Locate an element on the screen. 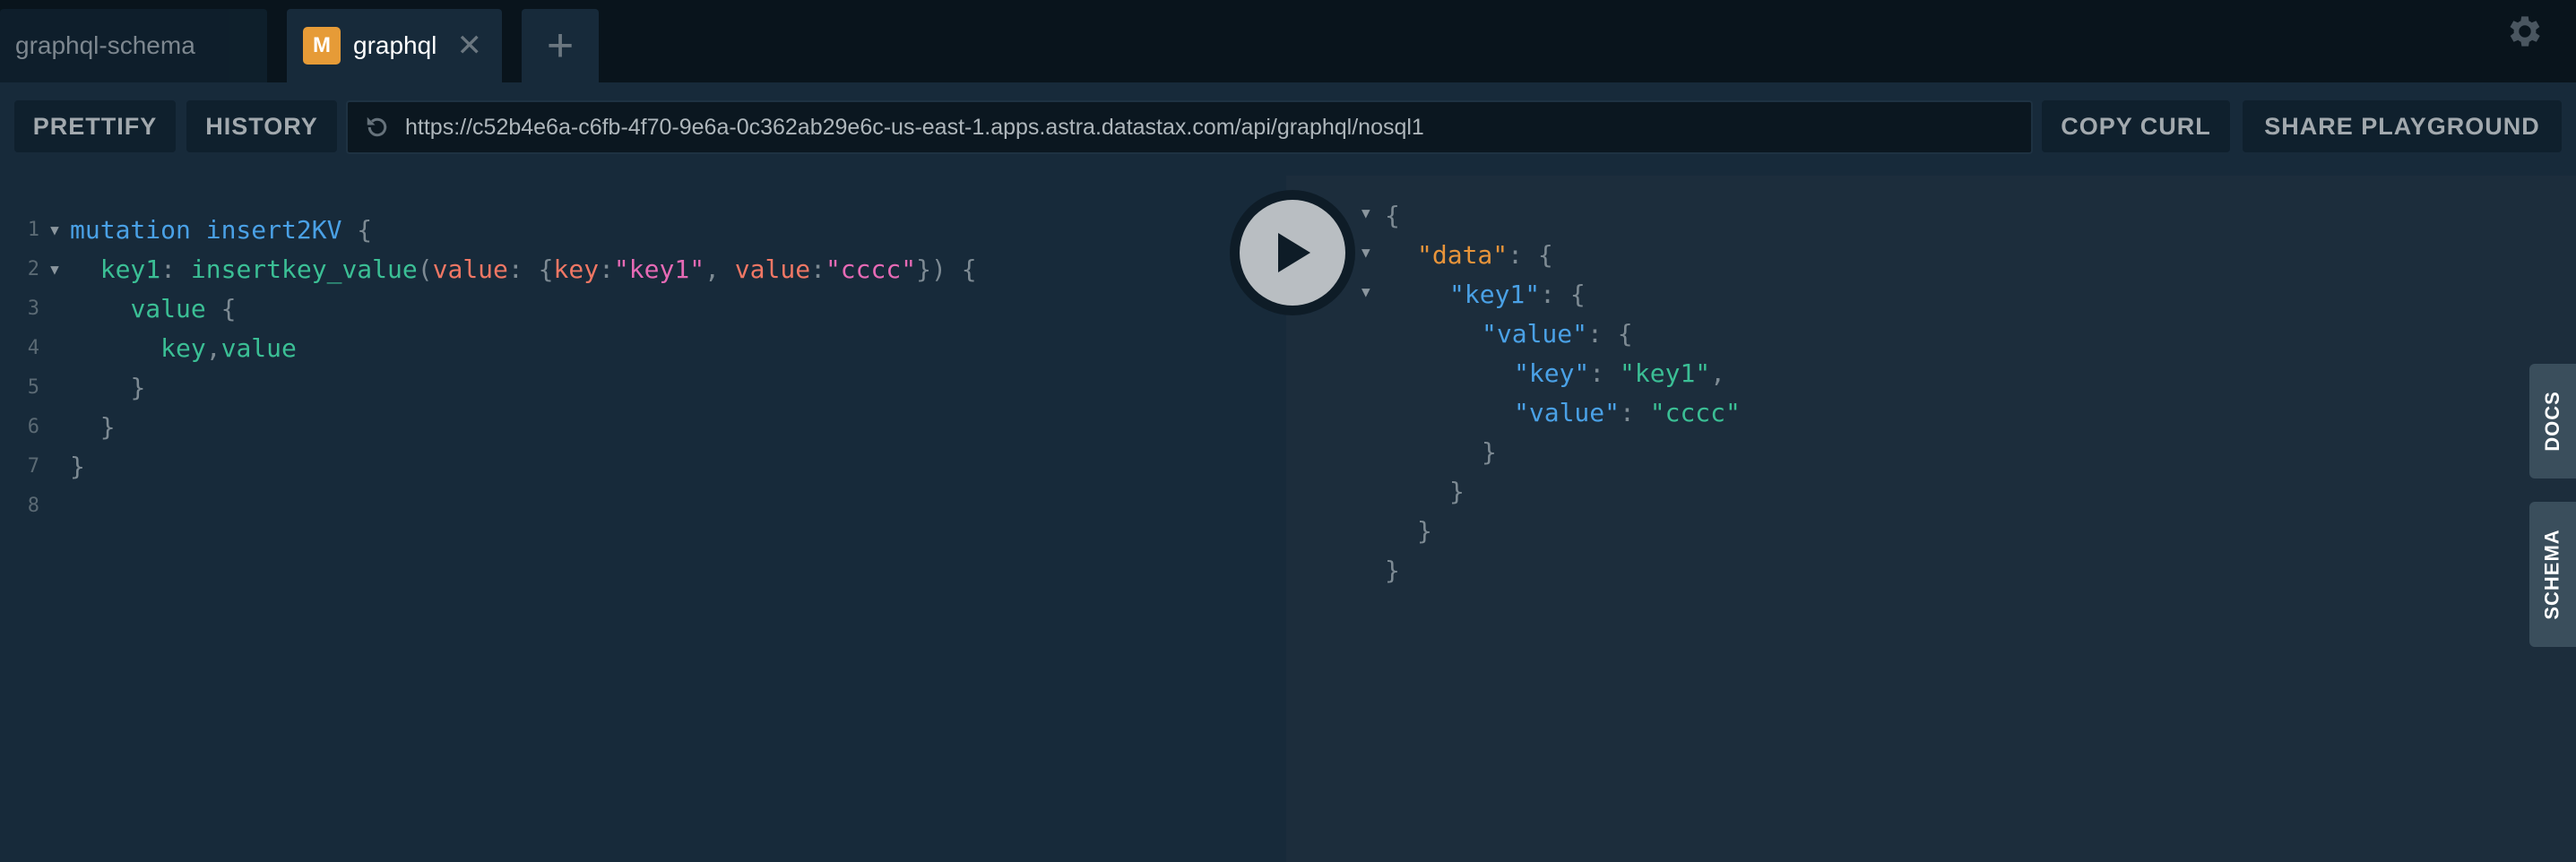 The width and height of the screenshot is (2576, 862). line-number: 8 is located at coordinates (33, 505).